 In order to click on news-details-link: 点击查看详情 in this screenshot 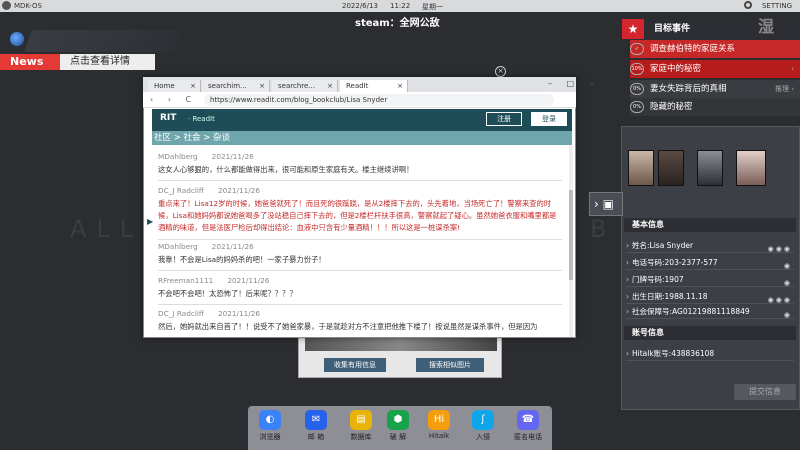, I will do `click(107, 62)`.